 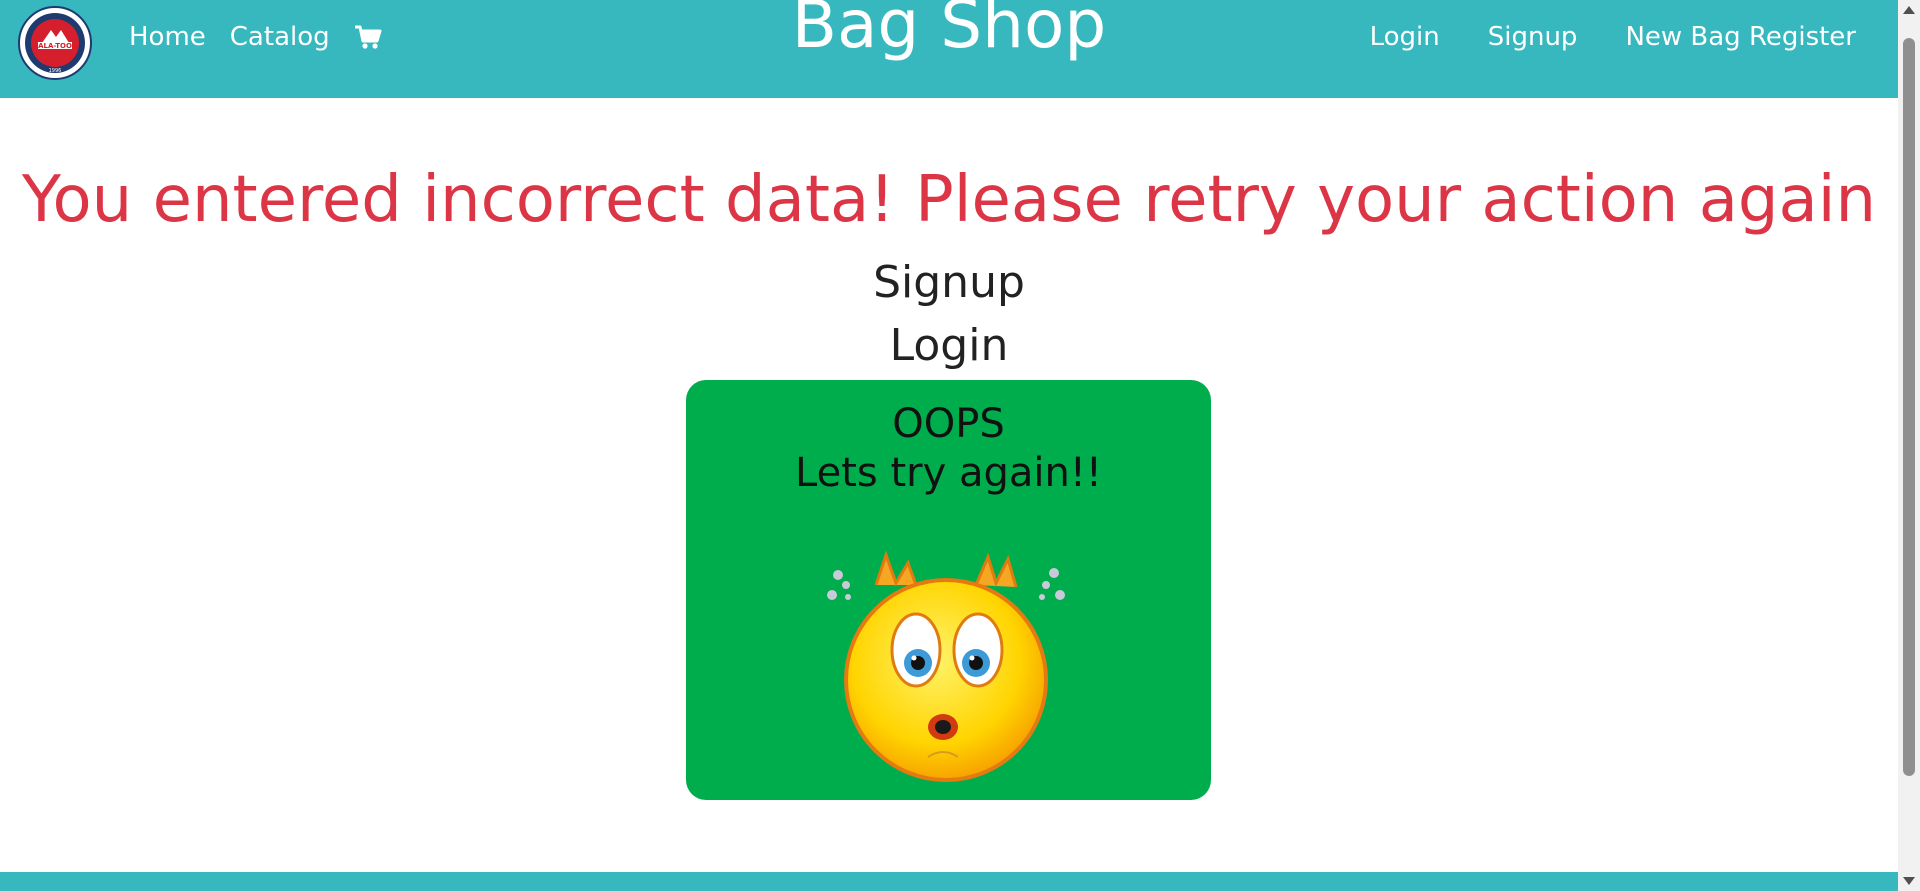 I want to click on surprised-face-icon, so click(x=946, y=666).